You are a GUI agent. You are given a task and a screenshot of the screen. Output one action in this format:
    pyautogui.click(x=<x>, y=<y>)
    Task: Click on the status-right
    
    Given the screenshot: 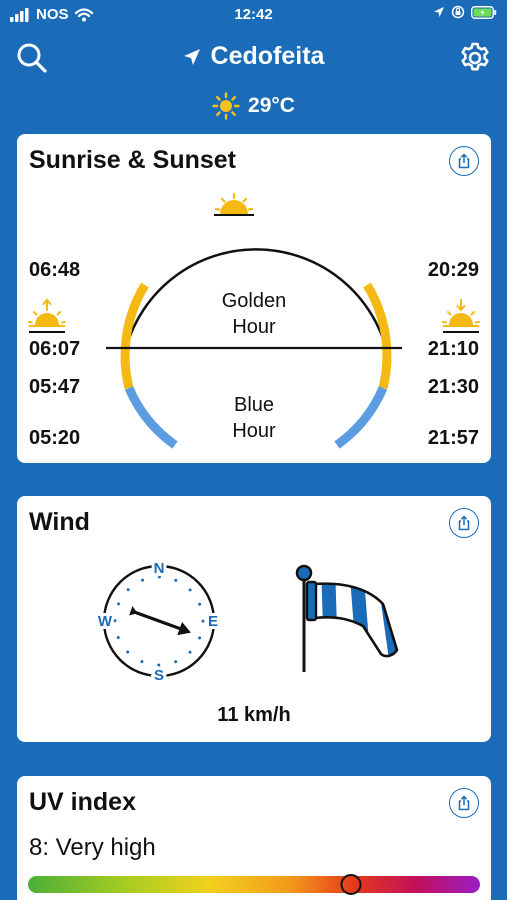 What is the action you would take?
    pyautogui.click(x=465, y=12)
    